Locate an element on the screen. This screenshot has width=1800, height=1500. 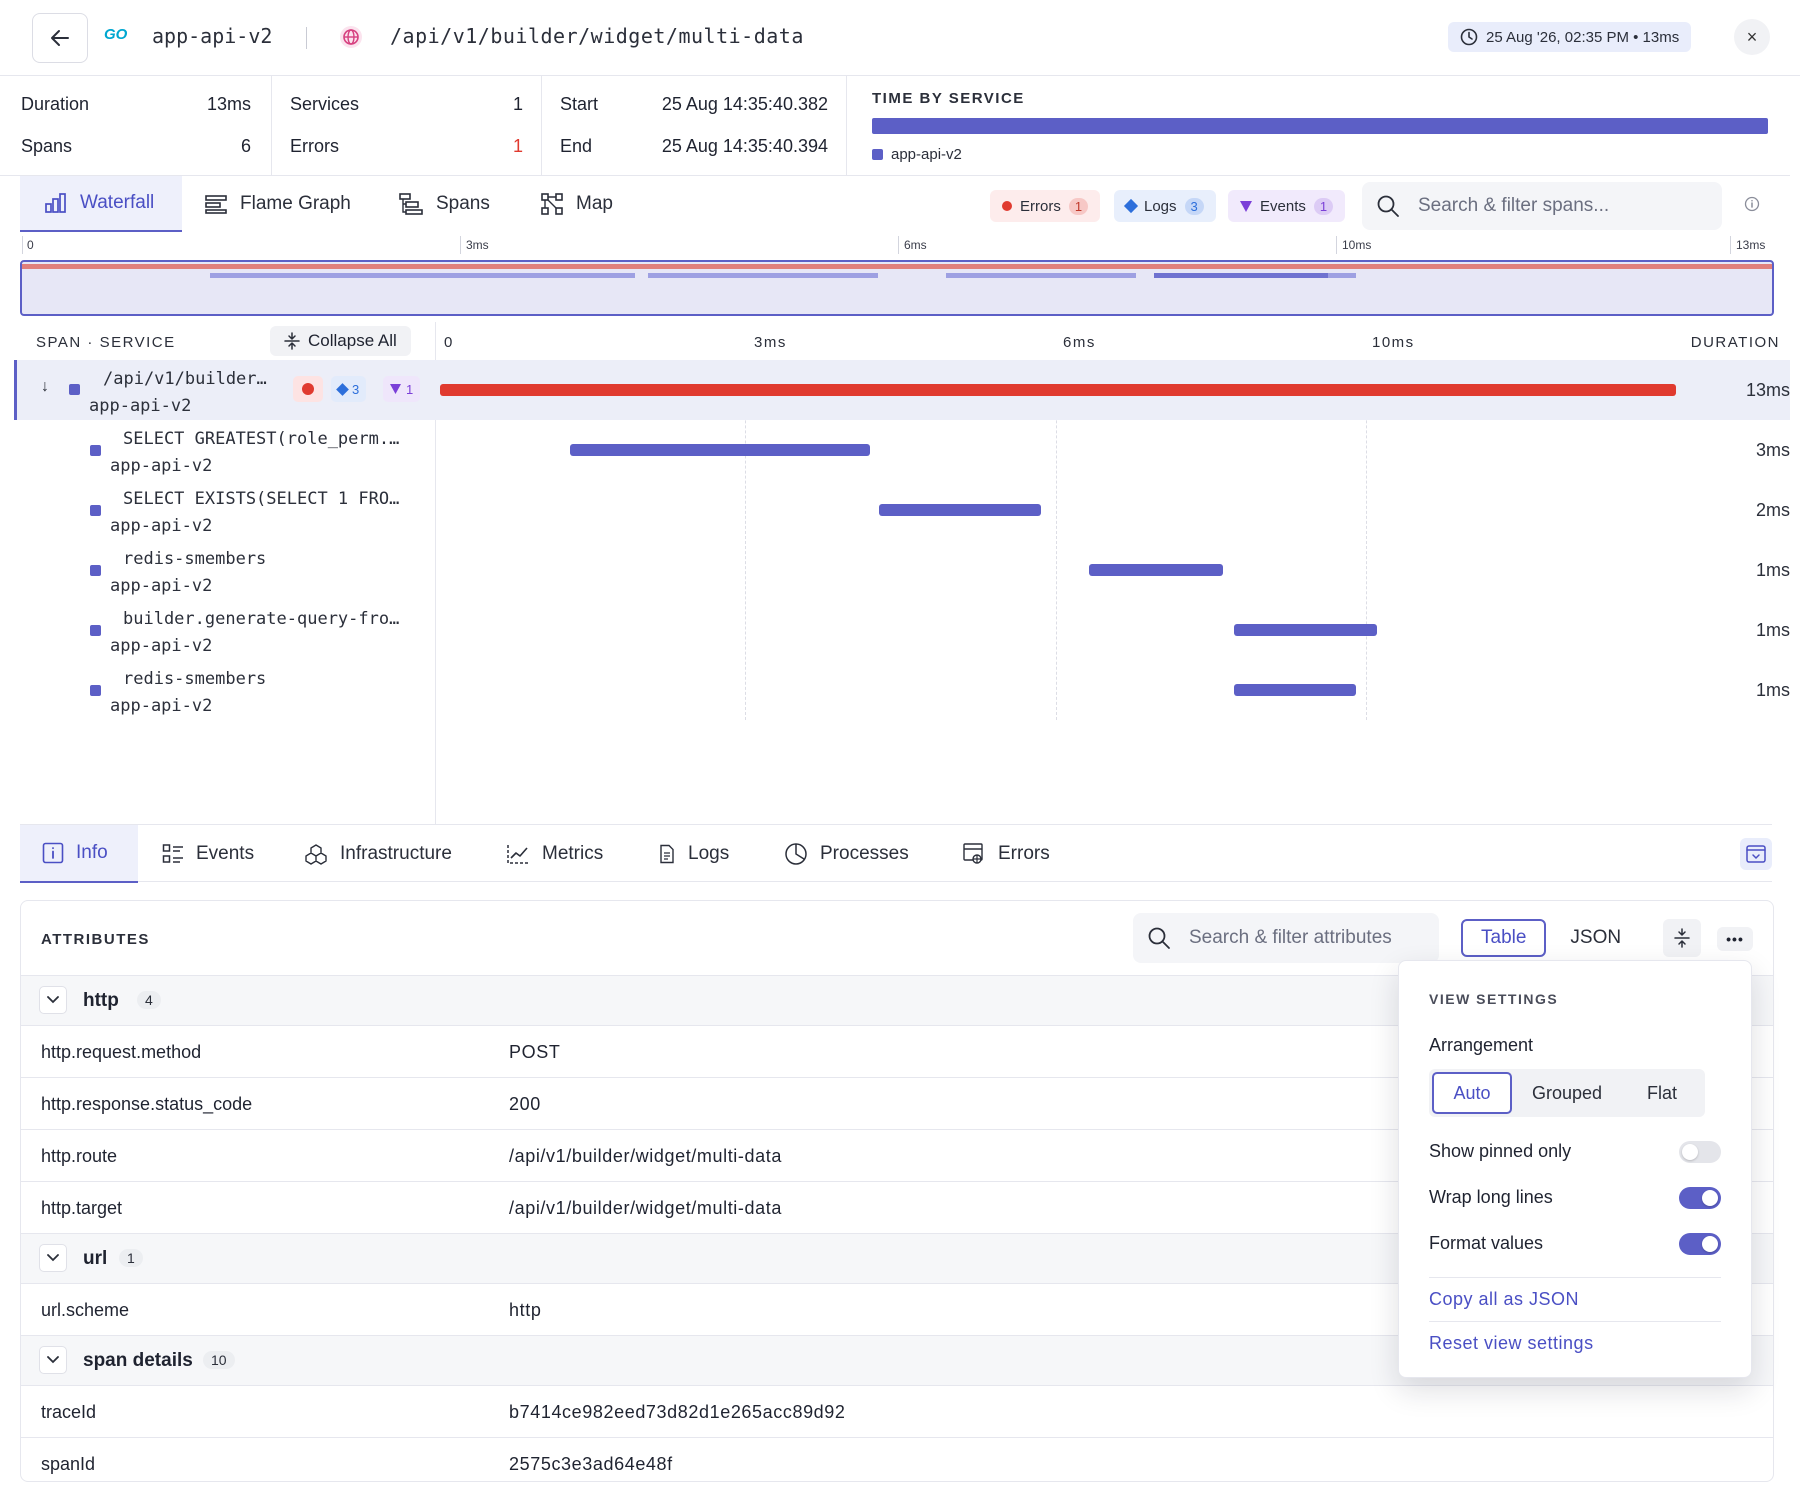
attribute-key: spanId is located at coordinates (68, 1464).